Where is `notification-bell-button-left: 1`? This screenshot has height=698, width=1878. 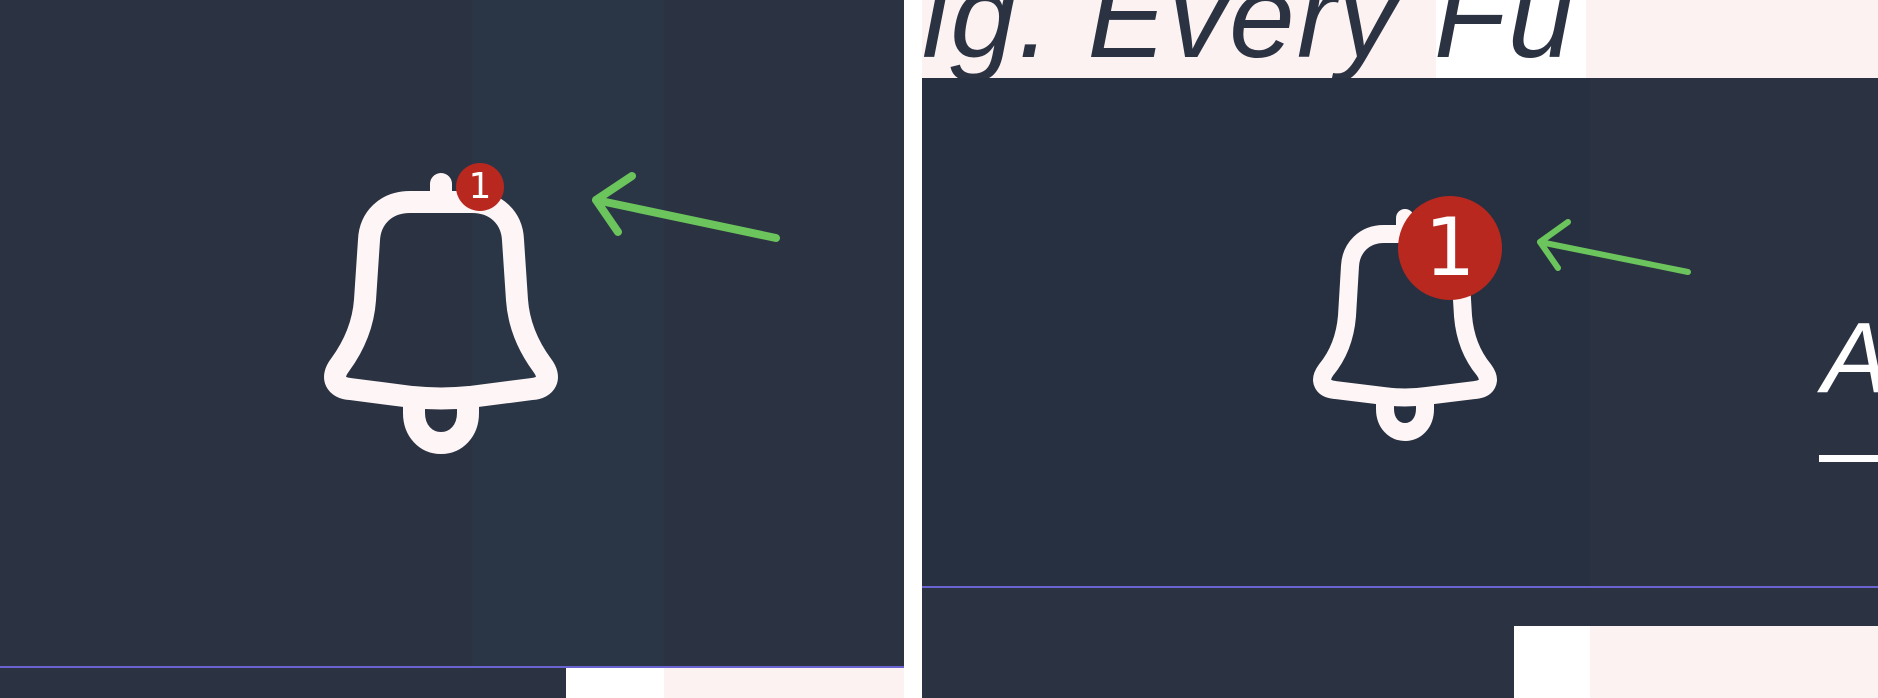
notification-bell-button-left: 1 is located at coordinates (441, 307).